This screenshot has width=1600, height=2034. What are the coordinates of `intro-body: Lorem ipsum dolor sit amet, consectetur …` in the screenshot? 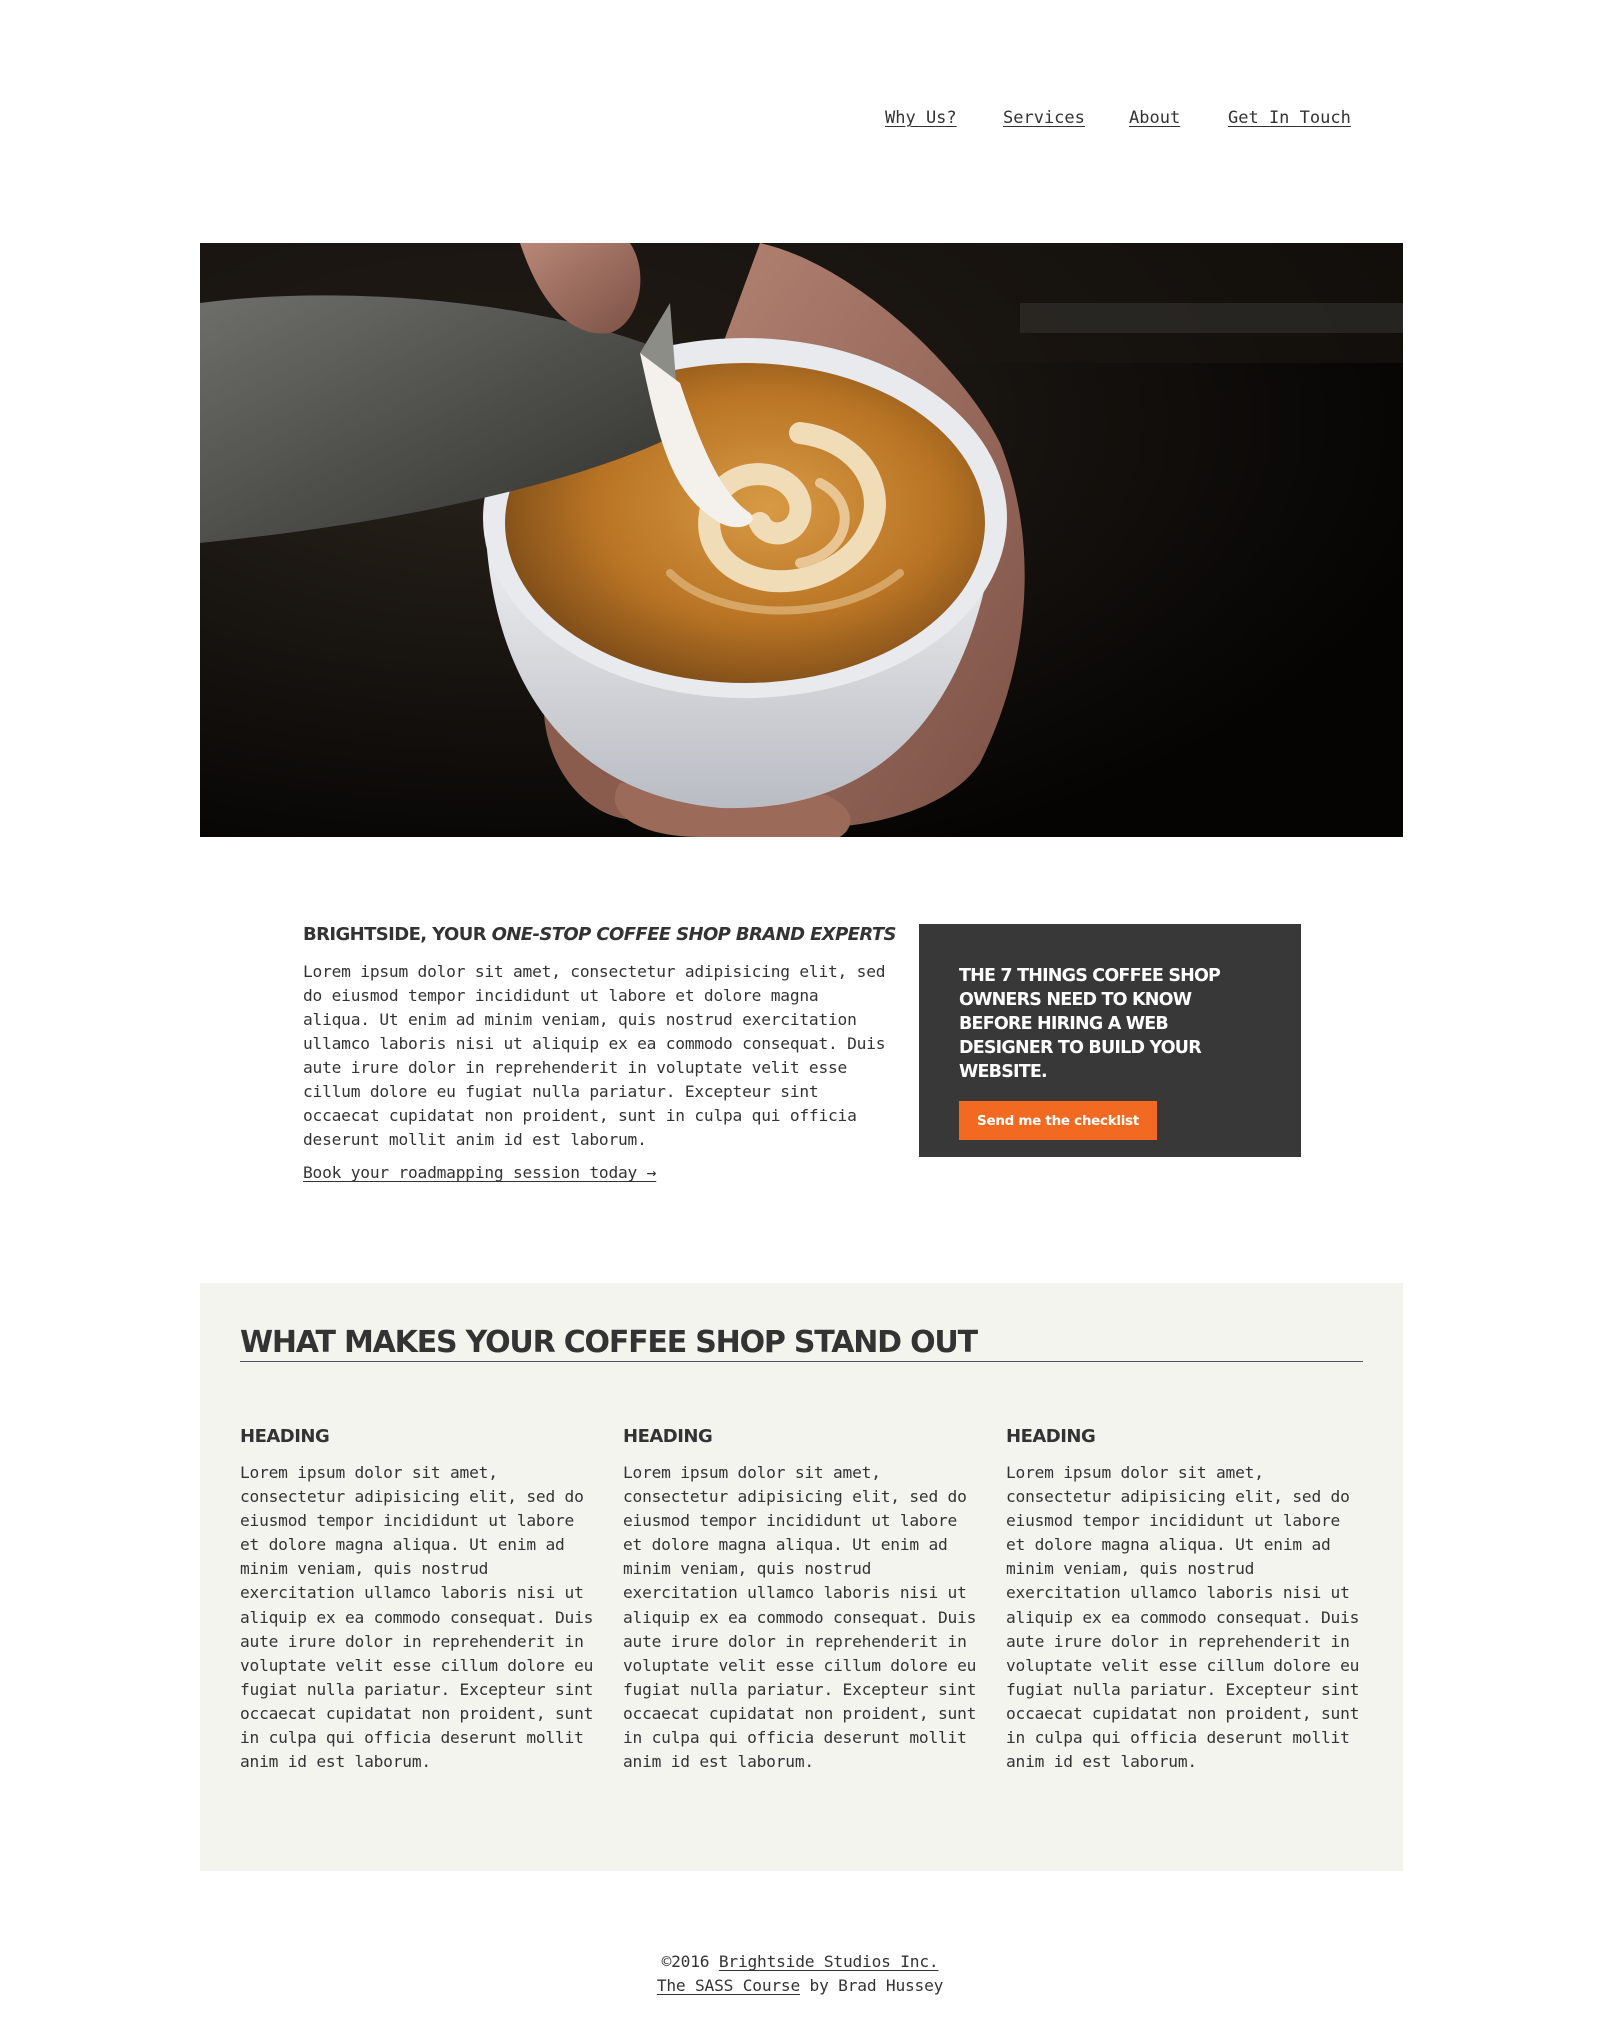 It's located at (594, 1055).